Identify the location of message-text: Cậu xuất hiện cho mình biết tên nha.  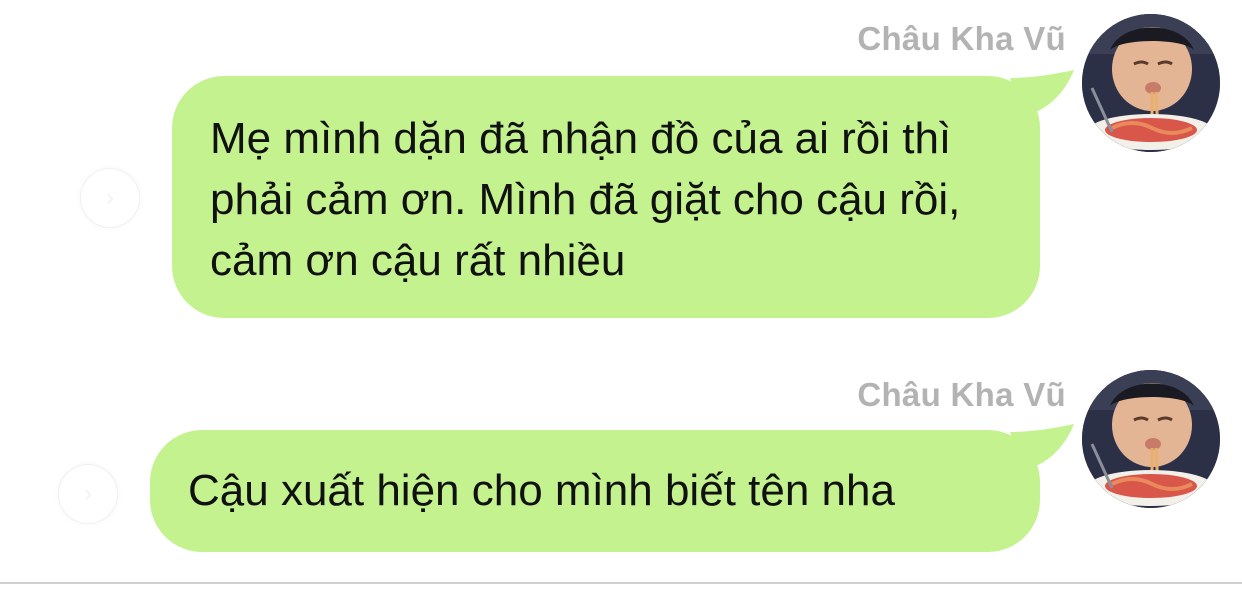
(541, 490).